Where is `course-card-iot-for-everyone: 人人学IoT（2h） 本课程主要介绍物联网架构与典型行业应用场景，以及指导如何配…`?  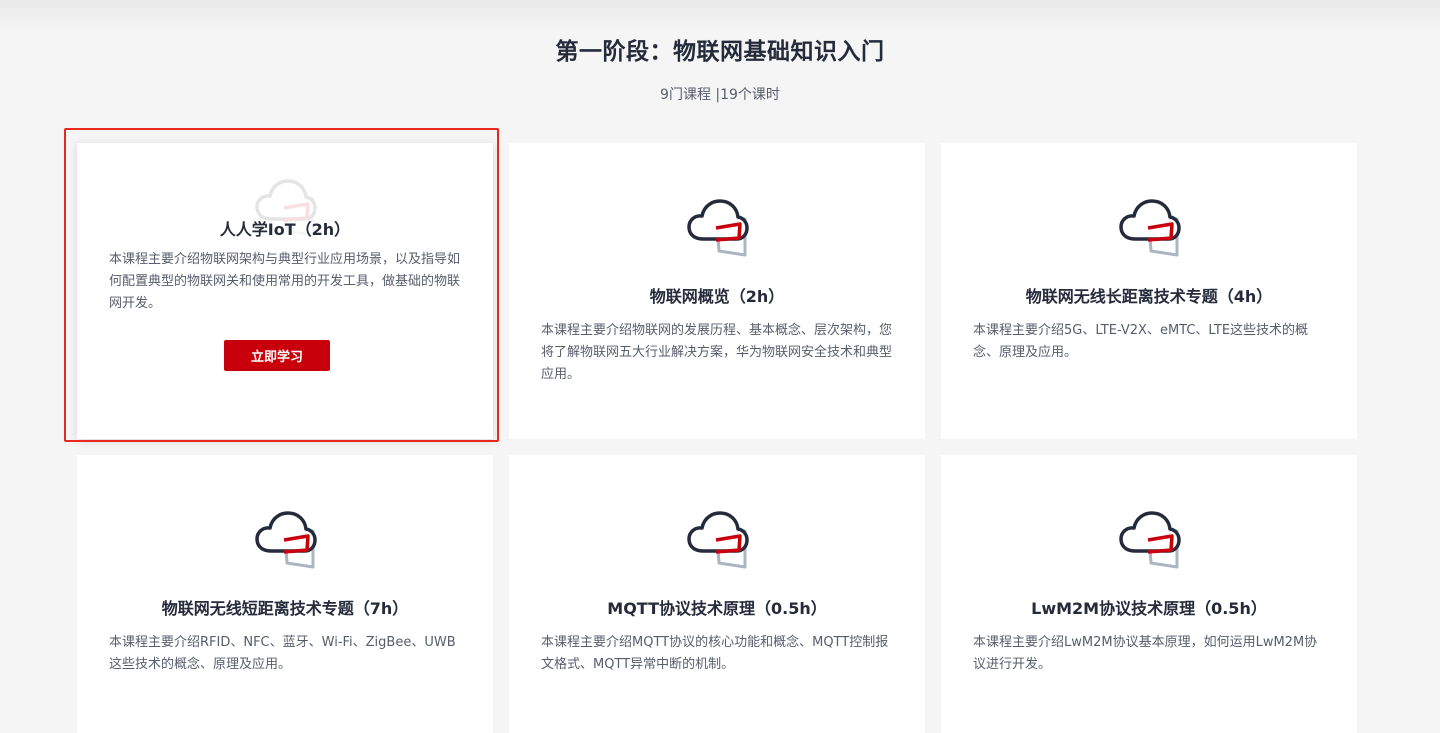 course-card-iot-for-everyone: 人人学IoT（2h） 本课程主要介绍物联网架构与典型行业应用场景，以及指导如何配… is located at coordinates (285, 291).